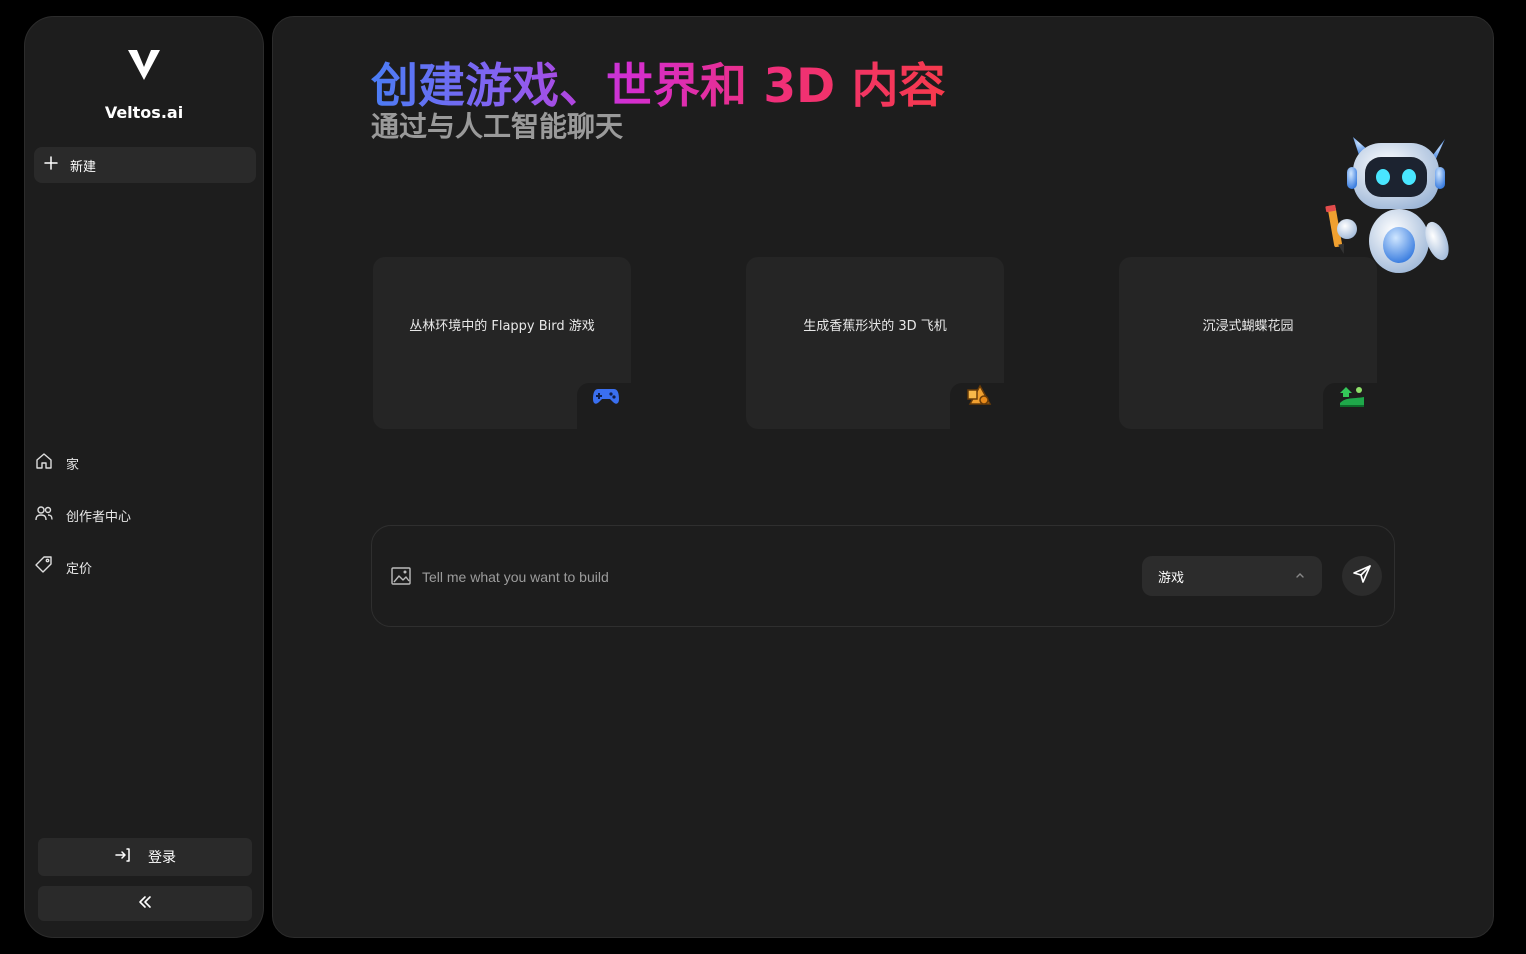 Image resolution: width=1526 pixels, height=954 pixels. I want to click on sidebar-item-label: 定价, so click(79, 569).